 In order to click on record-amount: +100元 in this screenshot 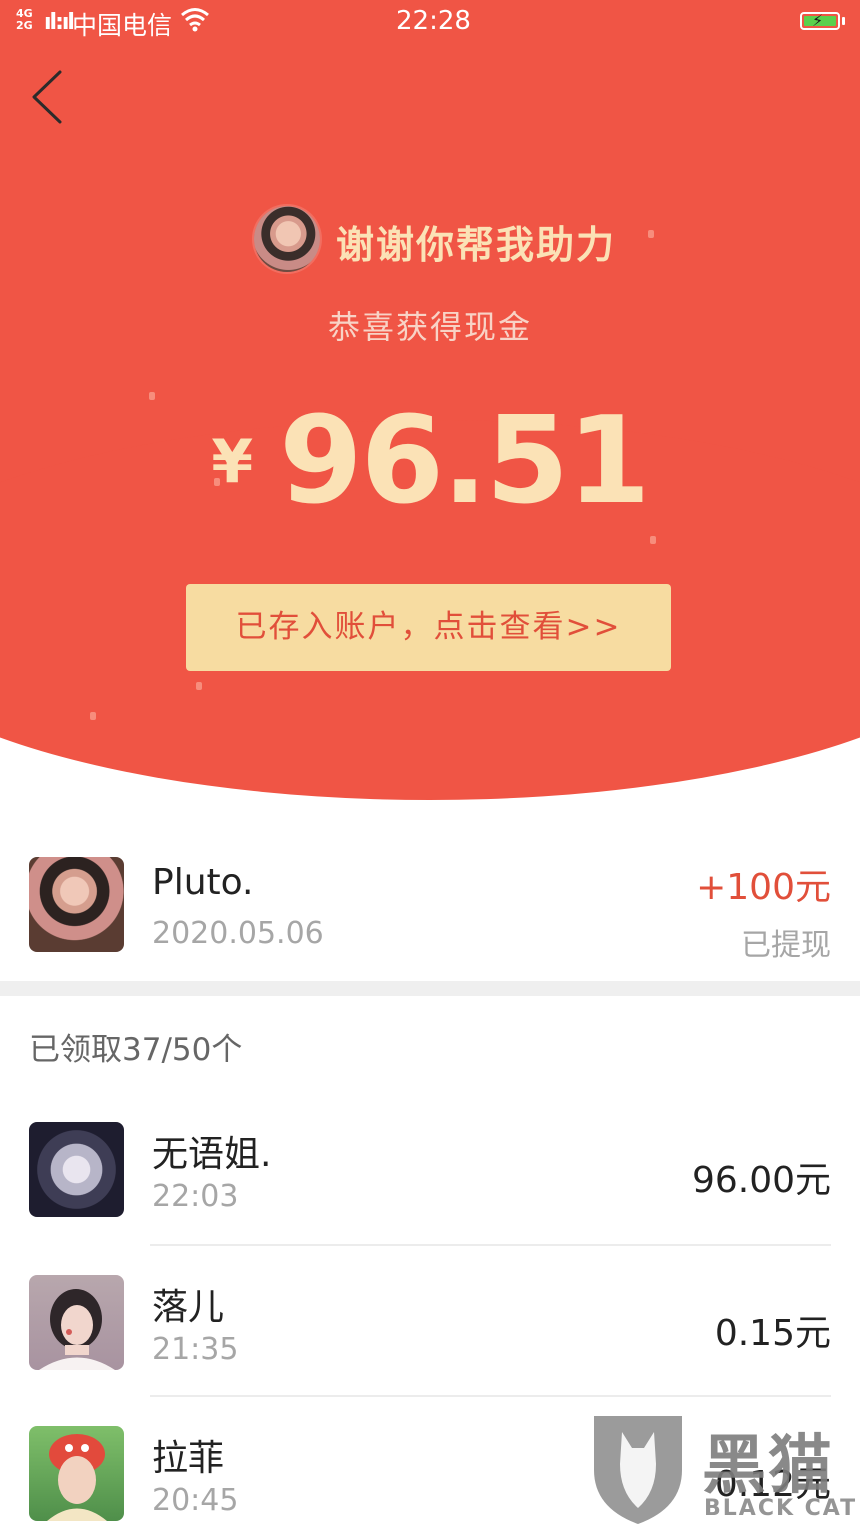, I will do `click(763, 887)`.